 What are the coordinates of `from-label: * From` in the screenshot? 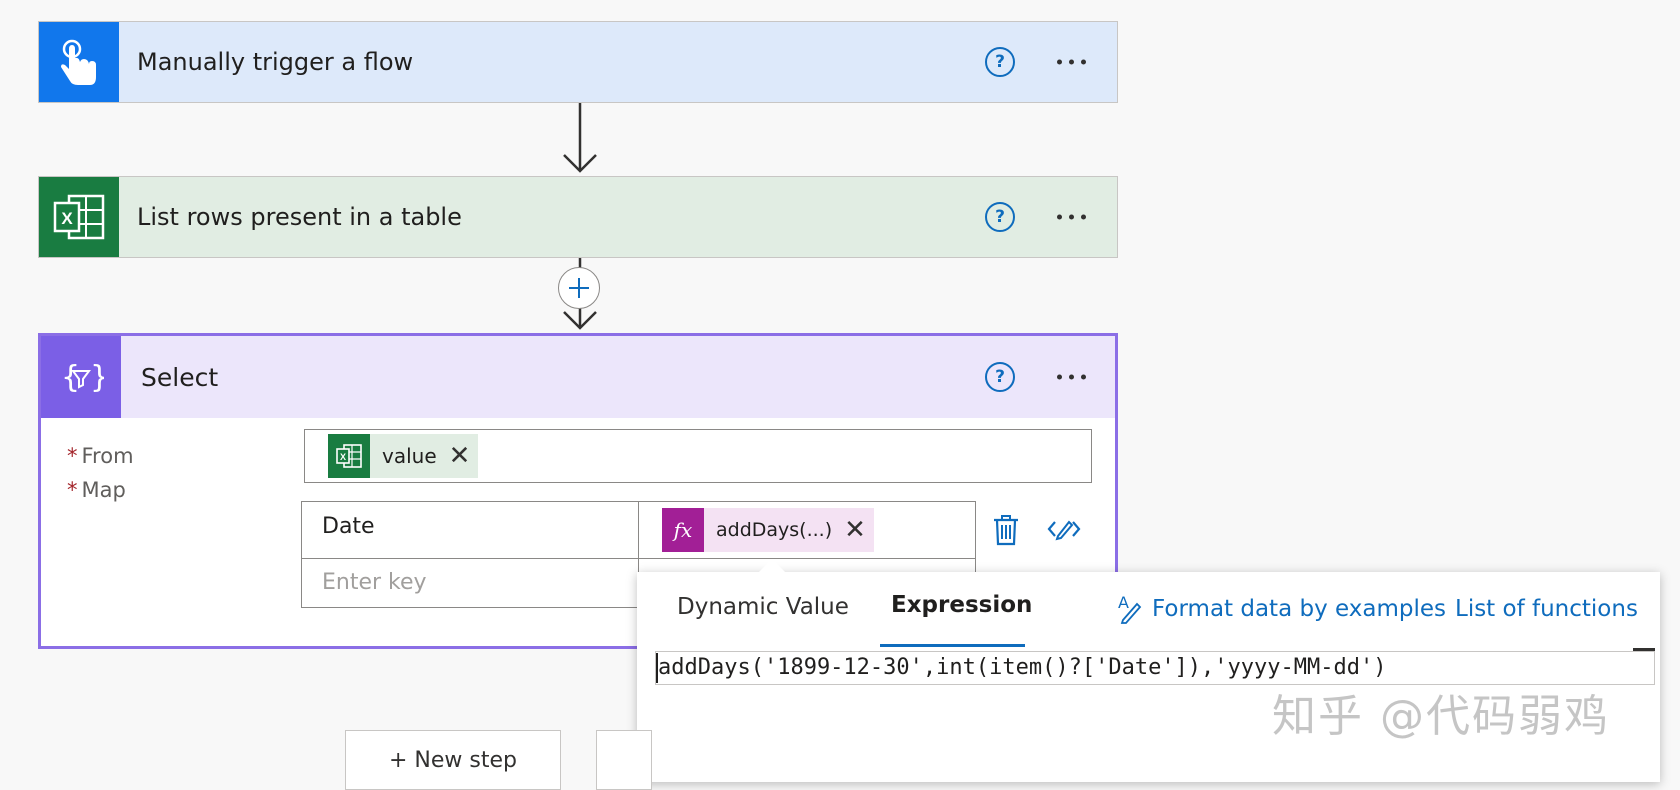 It's located at (100, 456).